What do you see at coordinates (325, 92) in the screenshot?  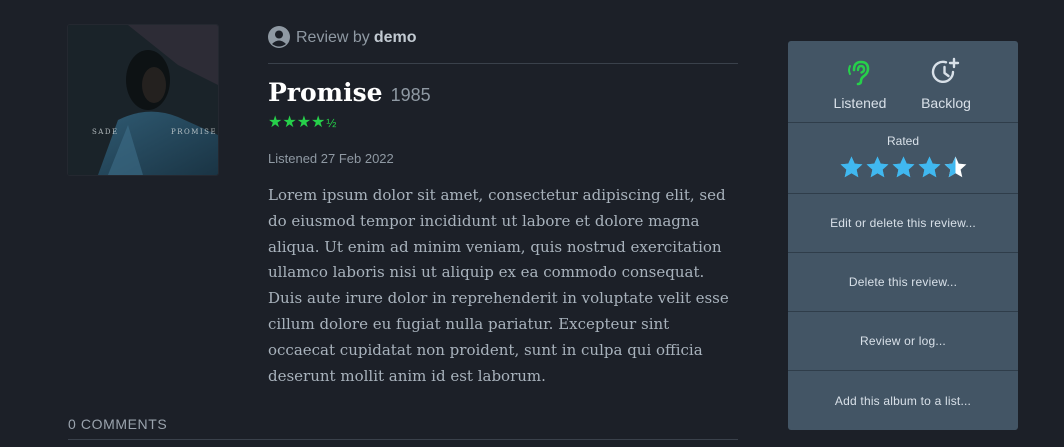 I see `album-title: Promise` at bounding box center [325, 92].